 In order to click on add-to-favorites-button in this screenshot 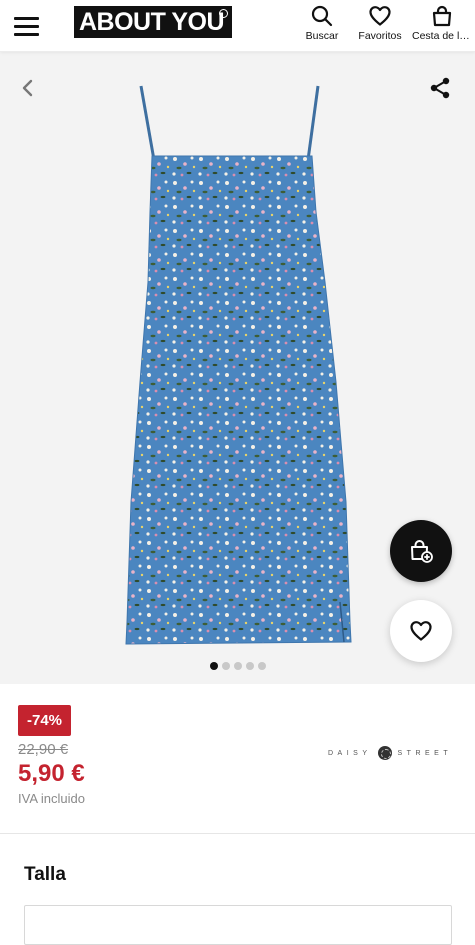, I will do `click(421, 631)`.